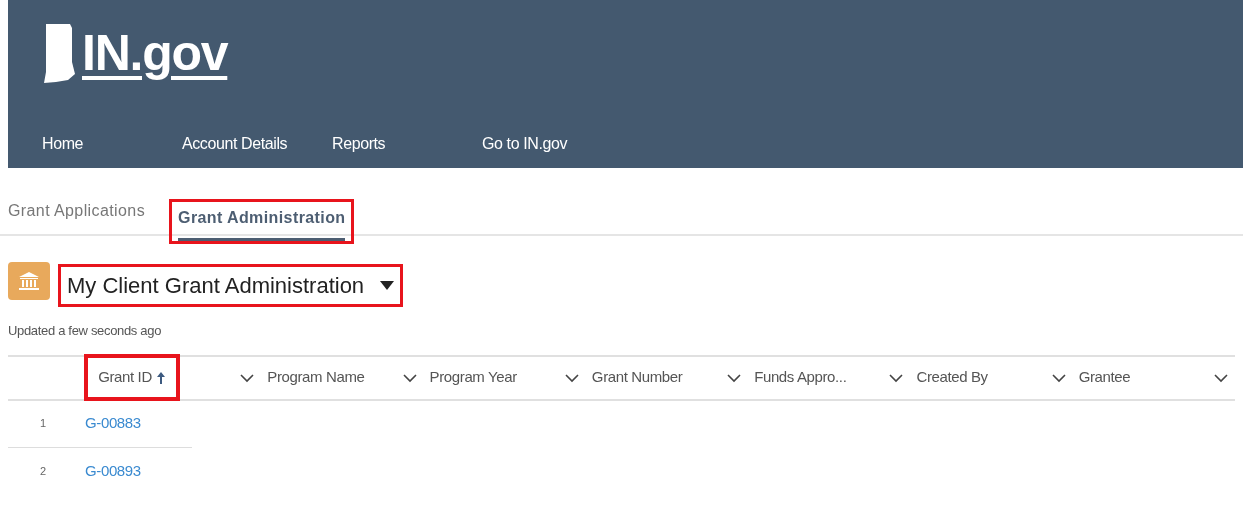 Image resolution: width=1243 pixels, height=506 pixels. I want to click on column-header: Grant Number, so click(637, 377).